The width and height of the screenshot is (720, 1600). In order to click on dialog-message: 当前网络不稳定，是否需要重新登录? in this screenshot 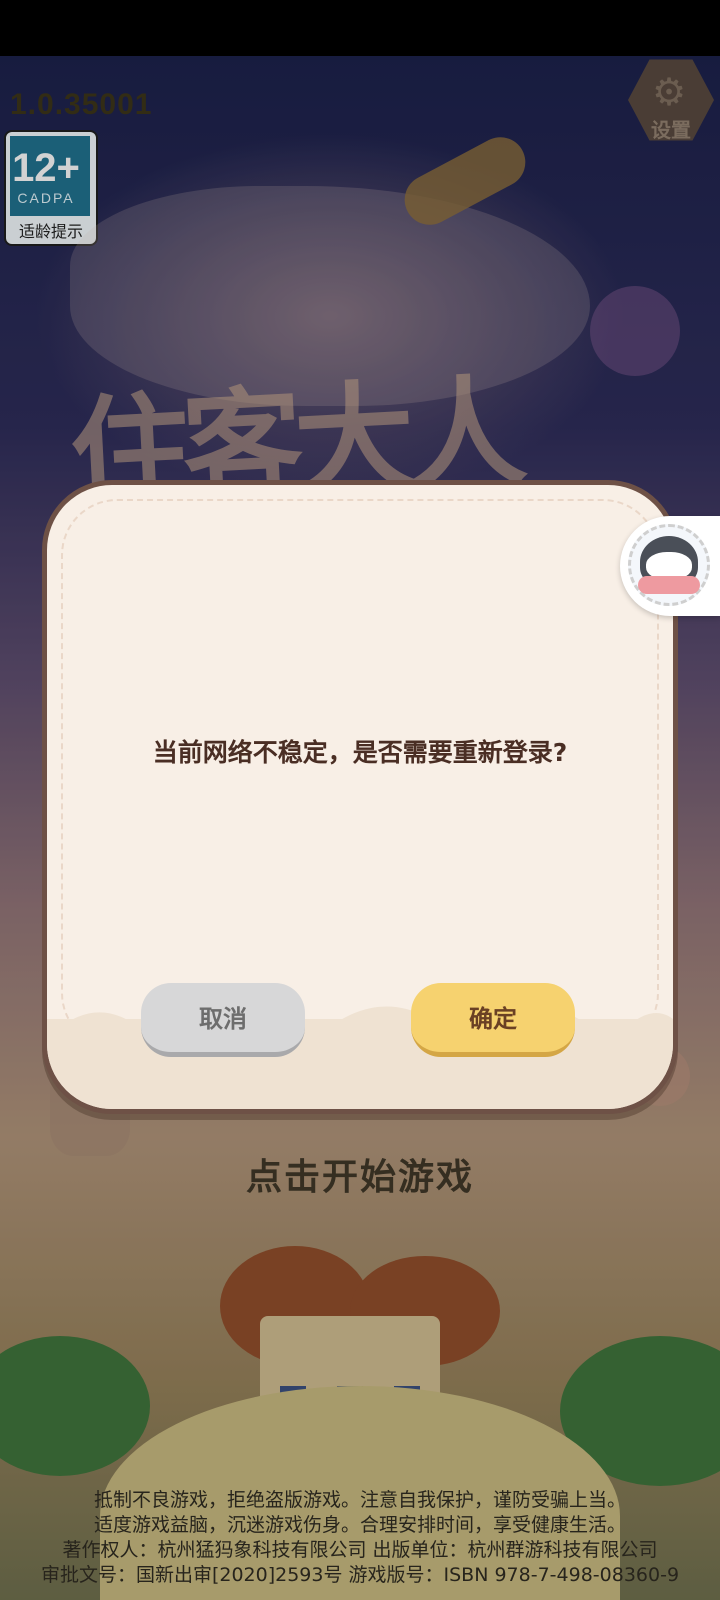, I will do `click(360, 752)`.